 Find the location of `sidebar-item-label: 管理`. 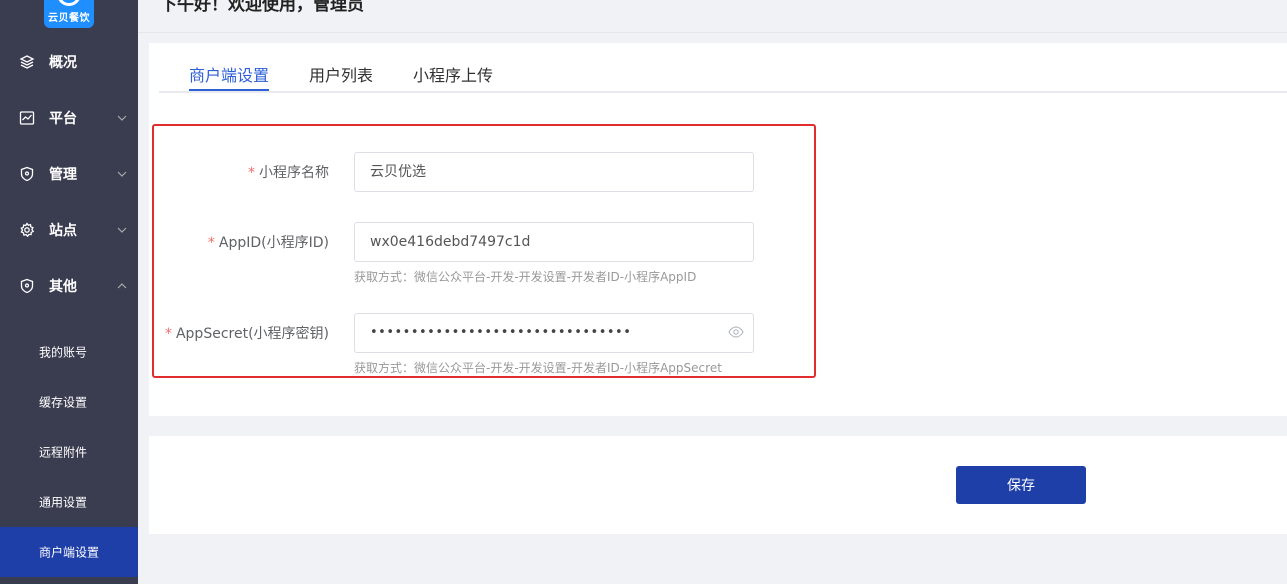

sidebar-item-label: 管理 is located at coordinates (63, 175).